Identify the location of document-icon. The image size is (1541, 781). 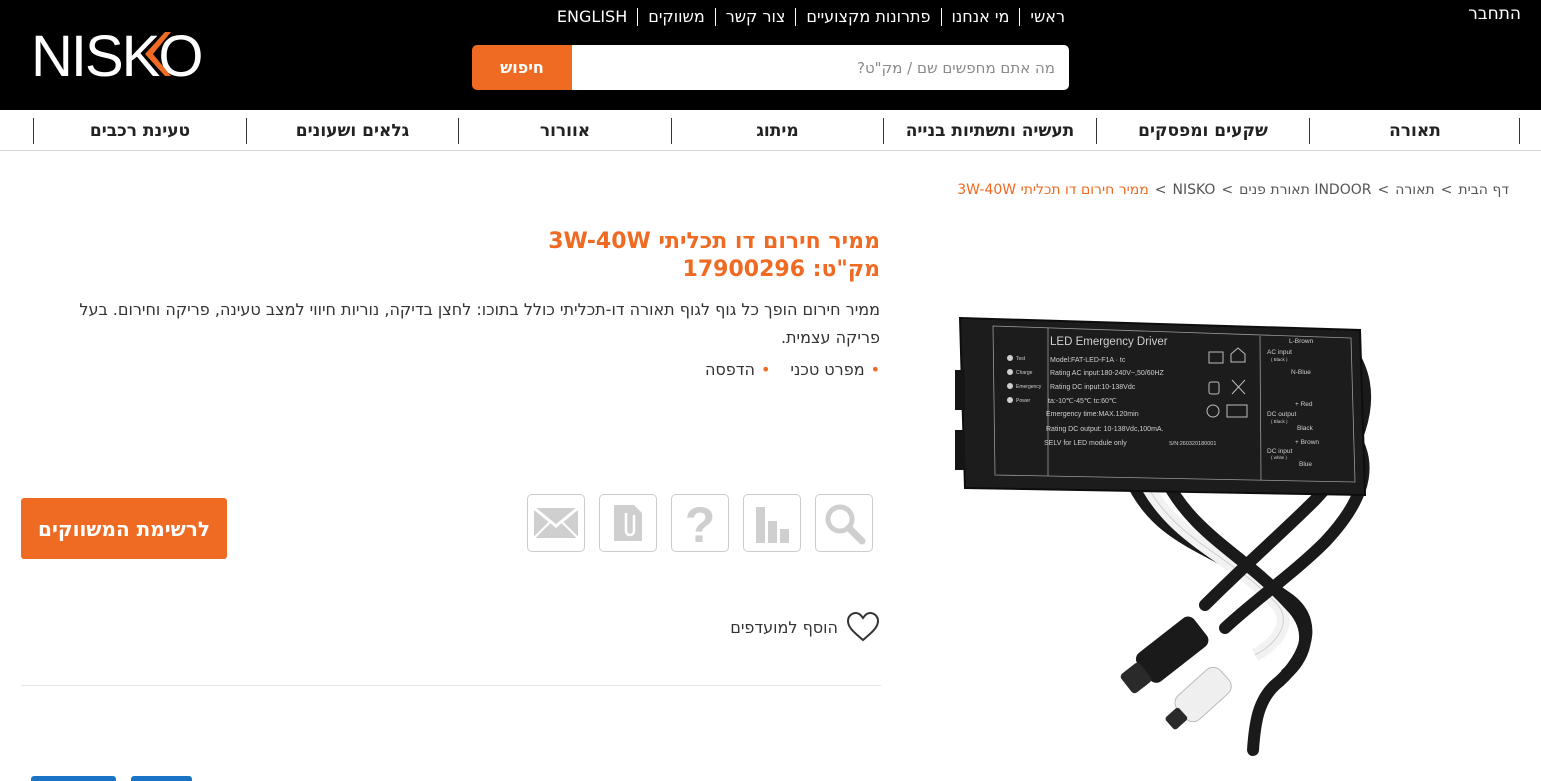
(628, 523).